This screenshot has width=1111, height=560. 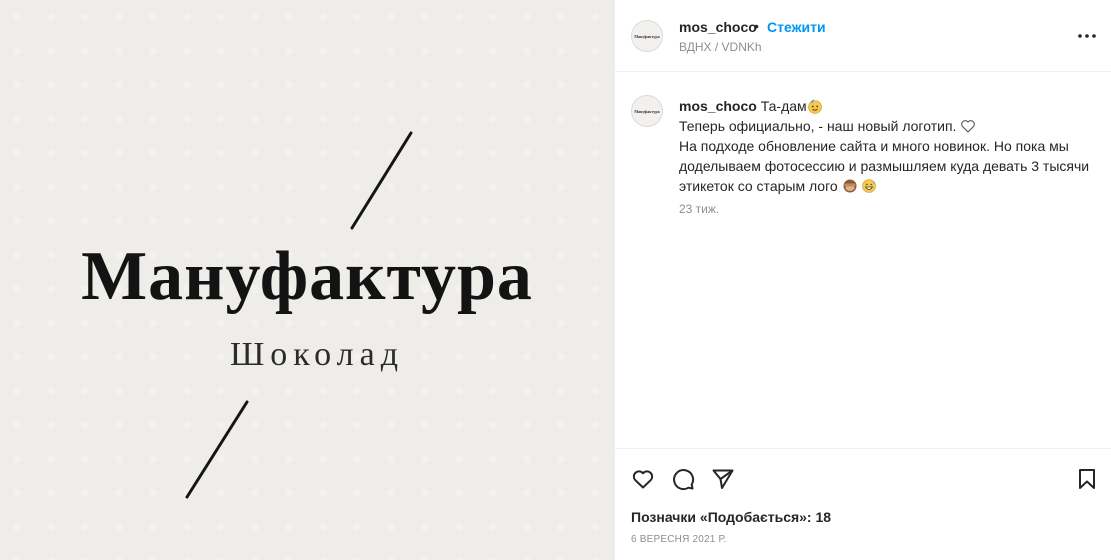 I want to click on more-horizontal-icon, so click(x=1087, y=36).